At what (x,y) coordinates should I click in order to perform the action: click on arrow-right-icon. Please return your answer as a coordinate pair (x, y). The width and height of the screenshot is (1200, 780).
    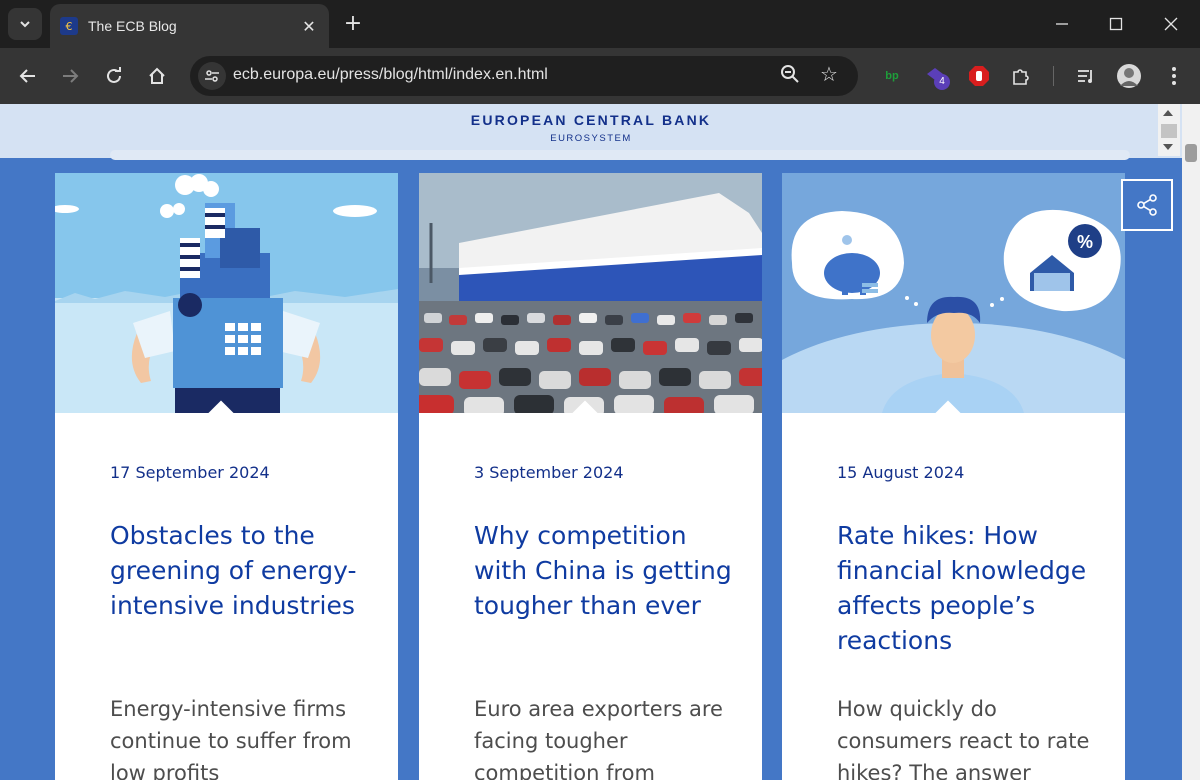
    Looking at the image, I should click on (71, 76).